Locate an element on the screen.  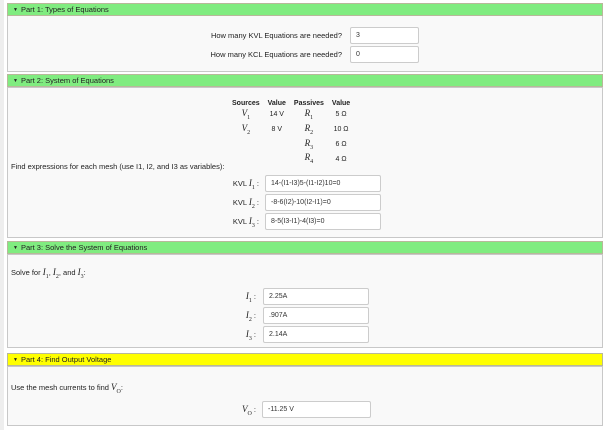
table-row: V1 14 V R1 5 Ω is located at coordinates (294, 114).